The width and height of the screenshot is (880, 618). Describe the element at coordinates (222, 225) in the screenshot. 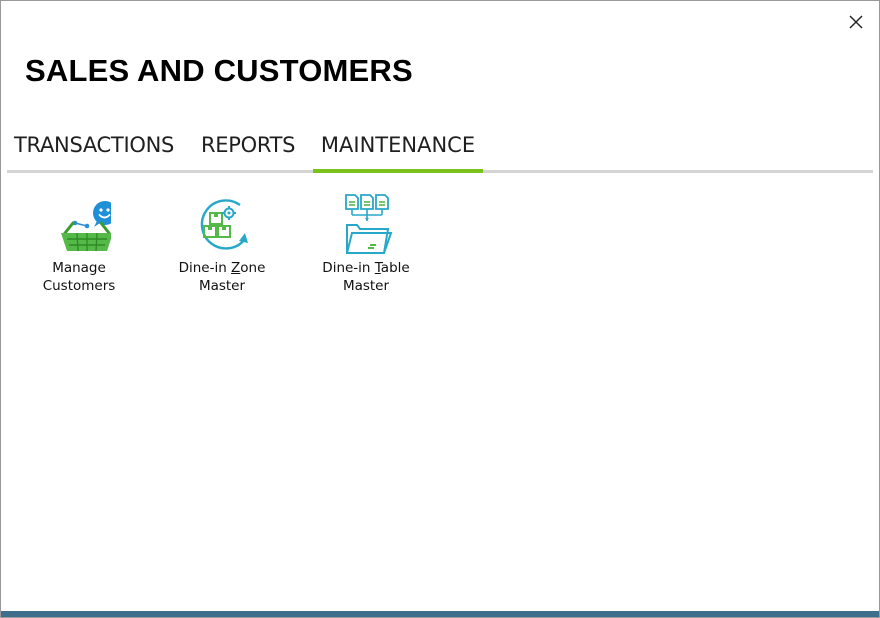

I see `zone-master-icon` at that location.